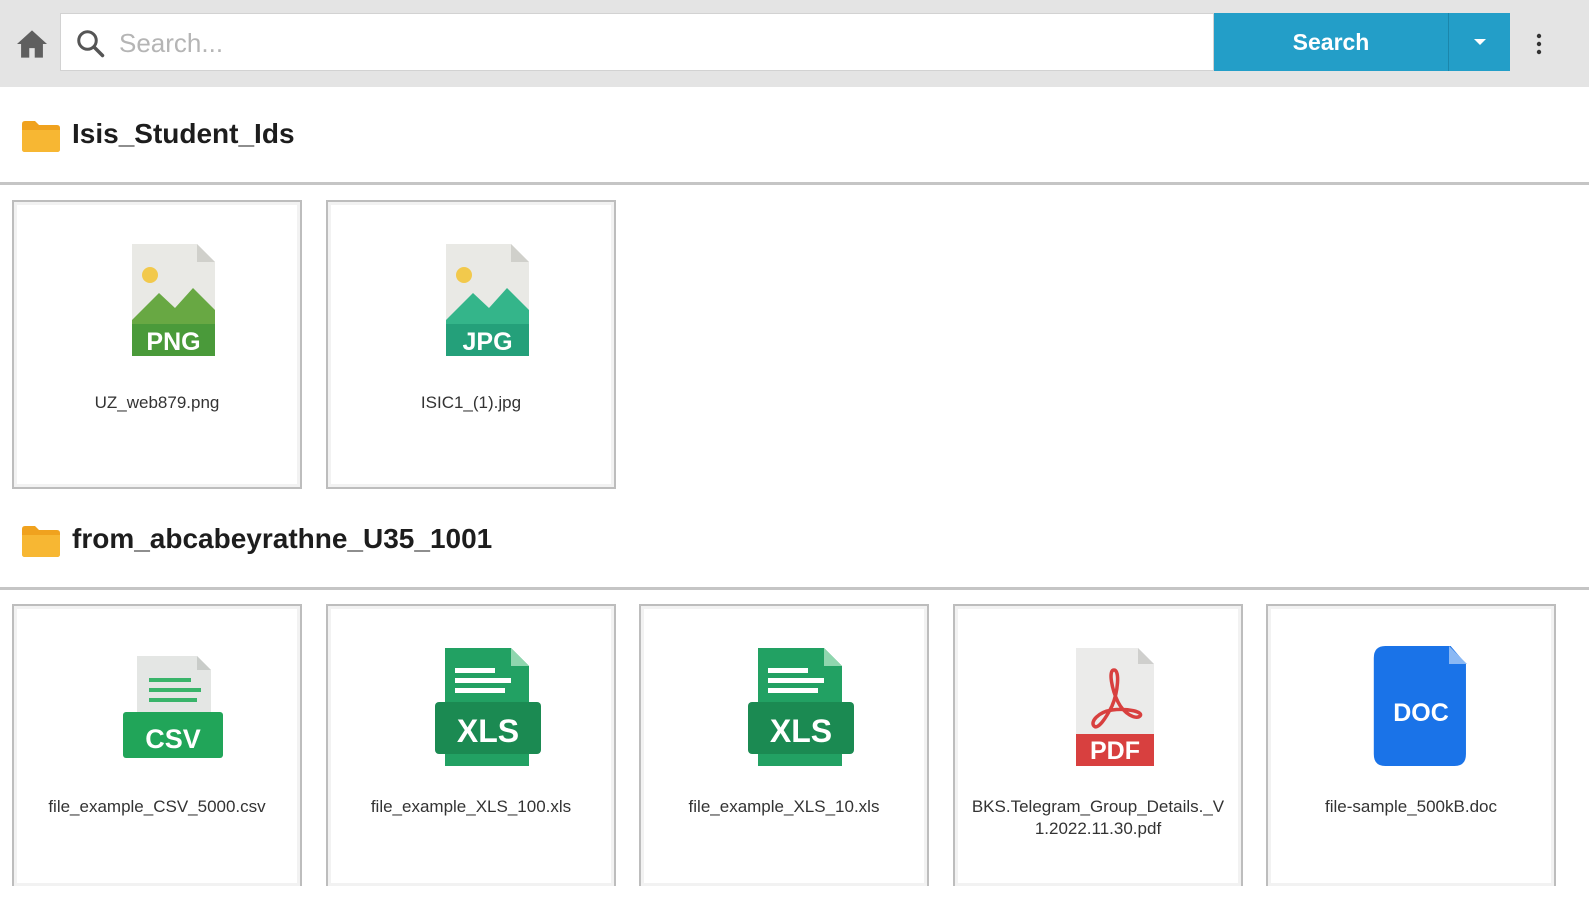 The image size is (1589, 900). I want to click on svg-text: PDF, so click(1115, 751).